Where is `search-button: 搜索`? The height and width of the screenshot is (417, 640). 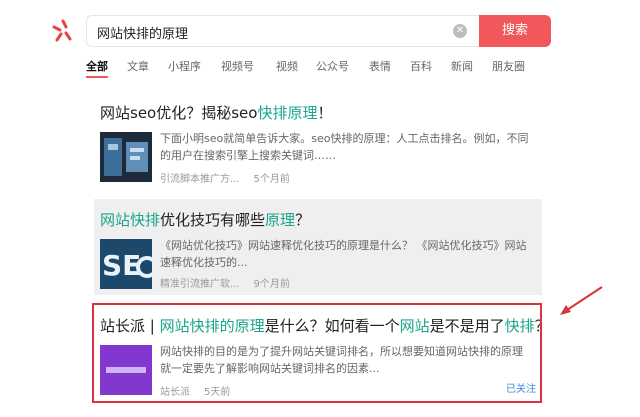 search-button: 搜索 is located at coordinates (515, 31).